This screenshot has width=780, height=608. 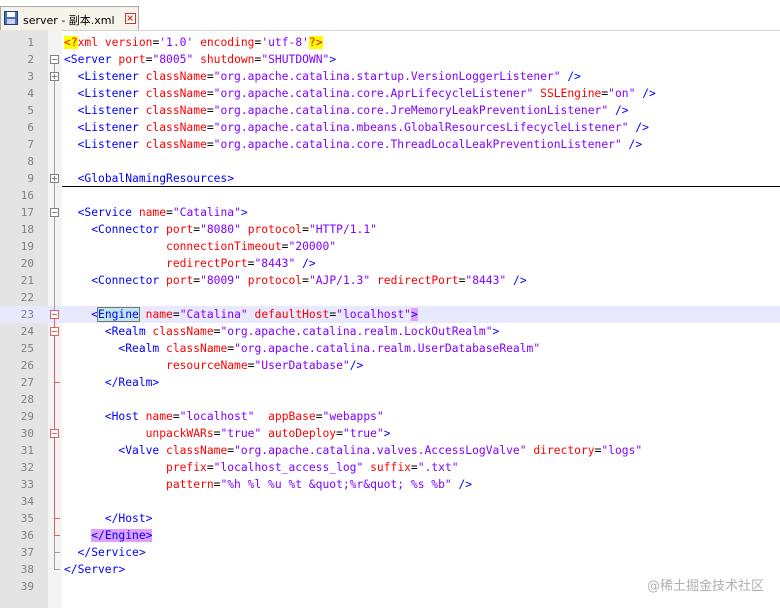 I want to click on code-text: </Service>, so click(x=105, y=552).